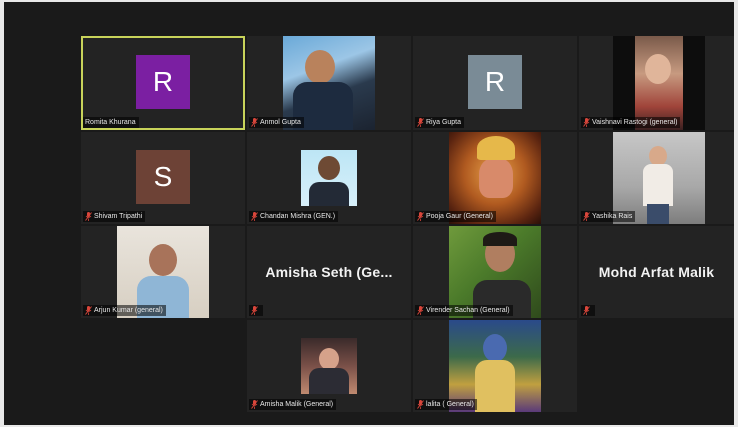 The width and height of the screenshot is (738, 427). I want to click on participant-tile-anmol-gupta: Anmol Gupta, so click(329, 83).